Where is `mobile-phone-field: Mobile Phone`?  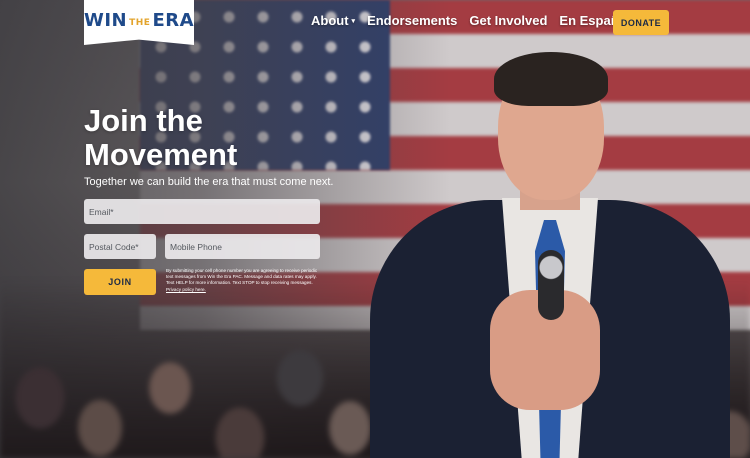
mobile-phone-field: Mobile Phone is located at coordinates (242, 246).